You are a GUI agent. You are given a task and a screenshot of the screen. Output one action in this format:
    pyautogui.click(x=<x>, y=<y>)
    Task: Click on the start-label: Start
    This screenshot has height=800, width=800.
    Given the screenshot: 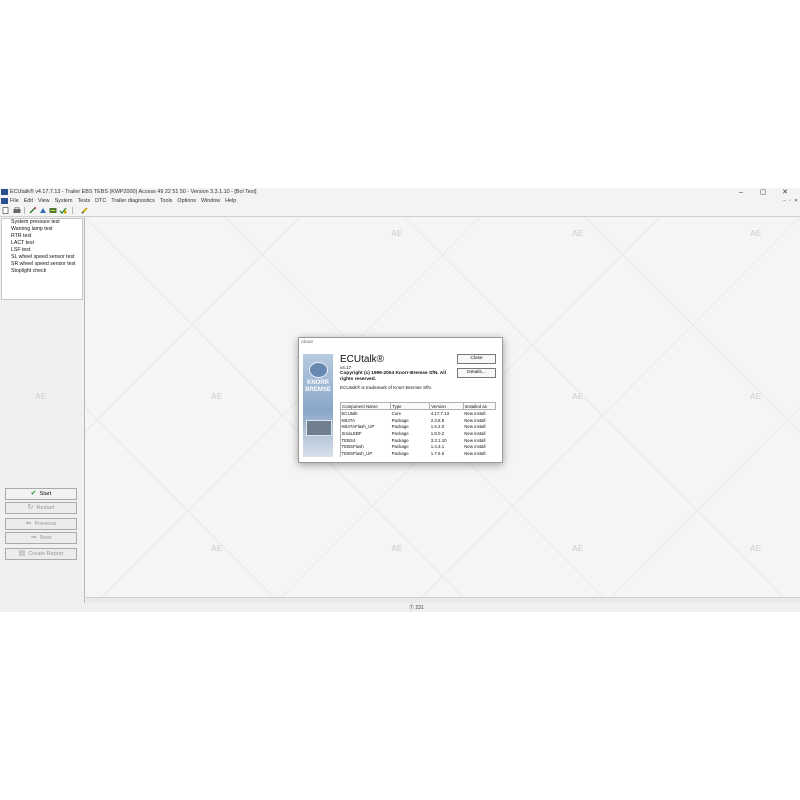 What is the action you would take?
    pyautogui.click(x=45, y=494)
    